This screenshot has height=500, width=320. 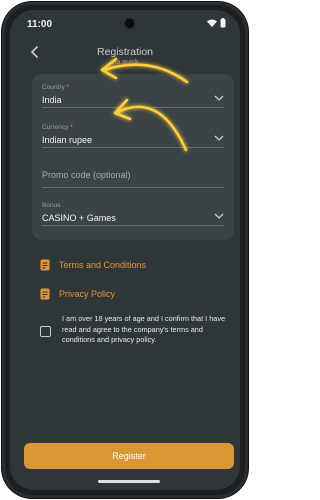 I want to click on page-subtitle: via quick, so click(x=125, y=62).